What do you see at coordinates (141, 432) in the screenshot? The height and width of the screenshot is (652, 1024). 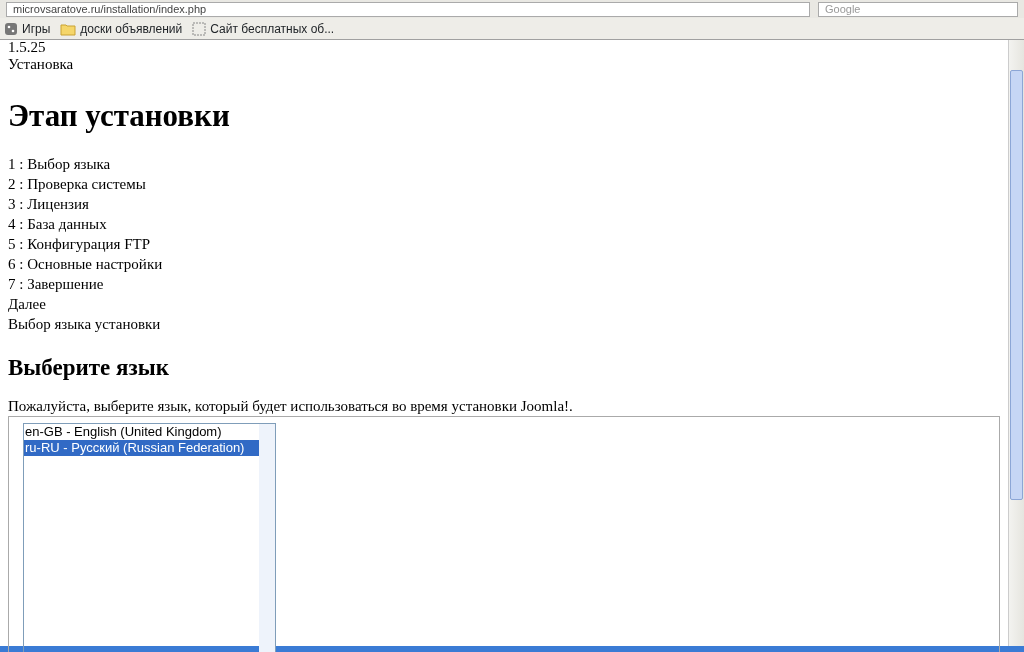 I see `language-option: en-GB - English (United Kingdom)` at bounding box center [141, 432].